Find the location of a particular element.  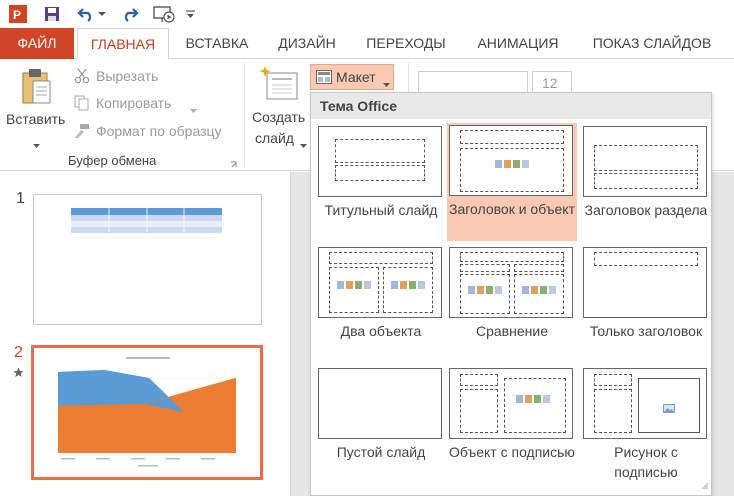

tab-animations: АНИМАЦИЯ is located at coordinates (518, 43).